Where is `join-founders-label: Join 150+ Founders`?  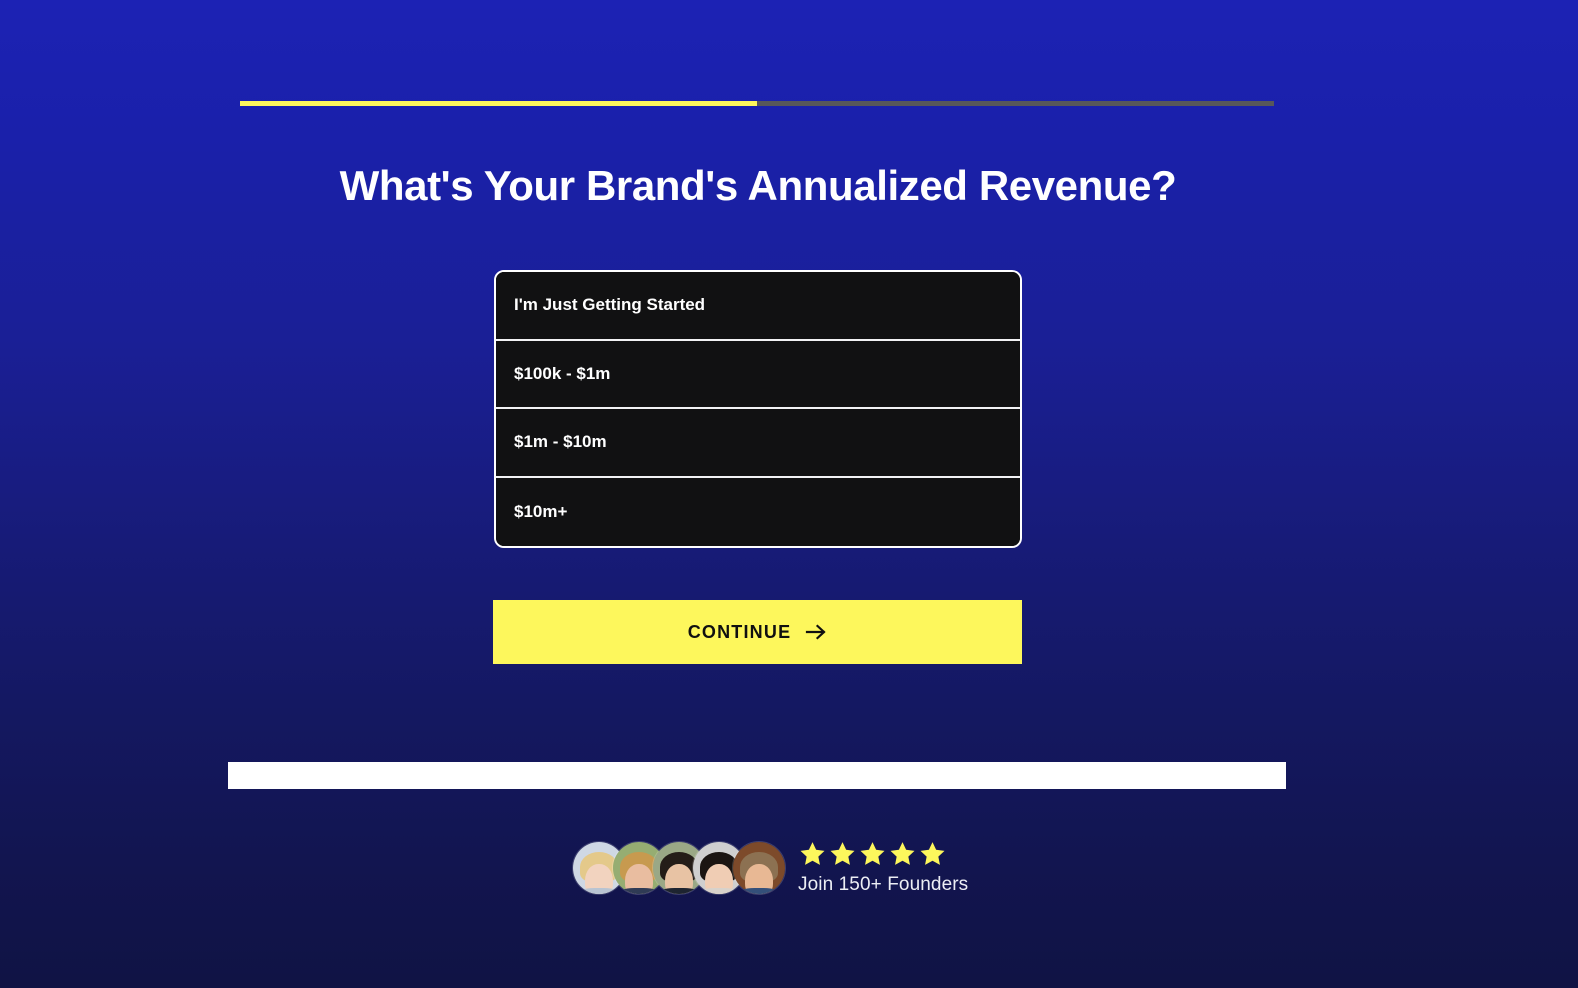 join-founders-label: Join 150+ Founders is located at coordinates (883, 884).